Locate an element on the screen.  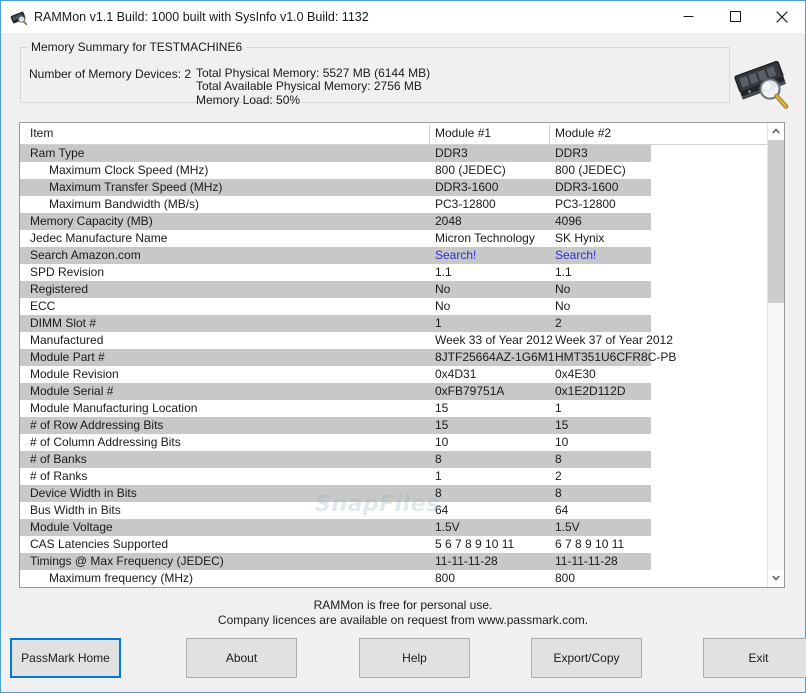
cell-module-2: 0x4E30 is located at coordinates (575, 374).